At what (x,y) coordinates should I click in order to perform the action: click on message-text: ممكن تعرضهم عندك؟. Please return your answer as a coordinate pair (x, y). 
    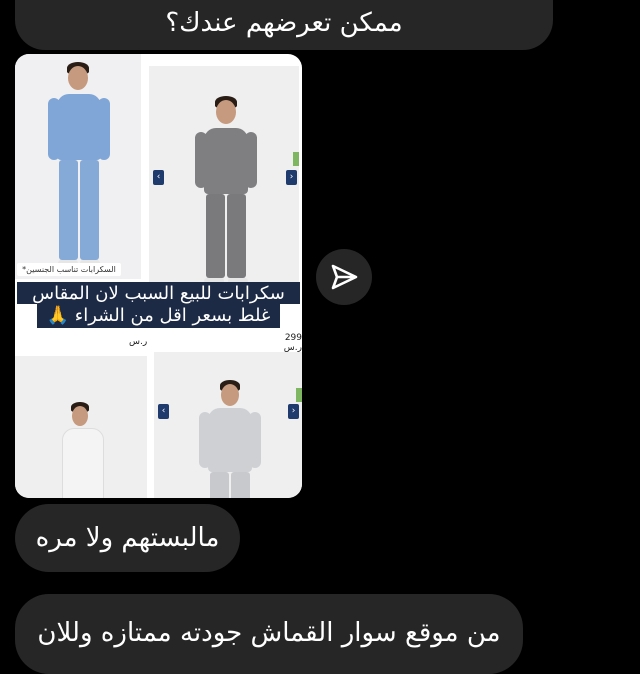
    Looking at the image, I should click on (284, 23).